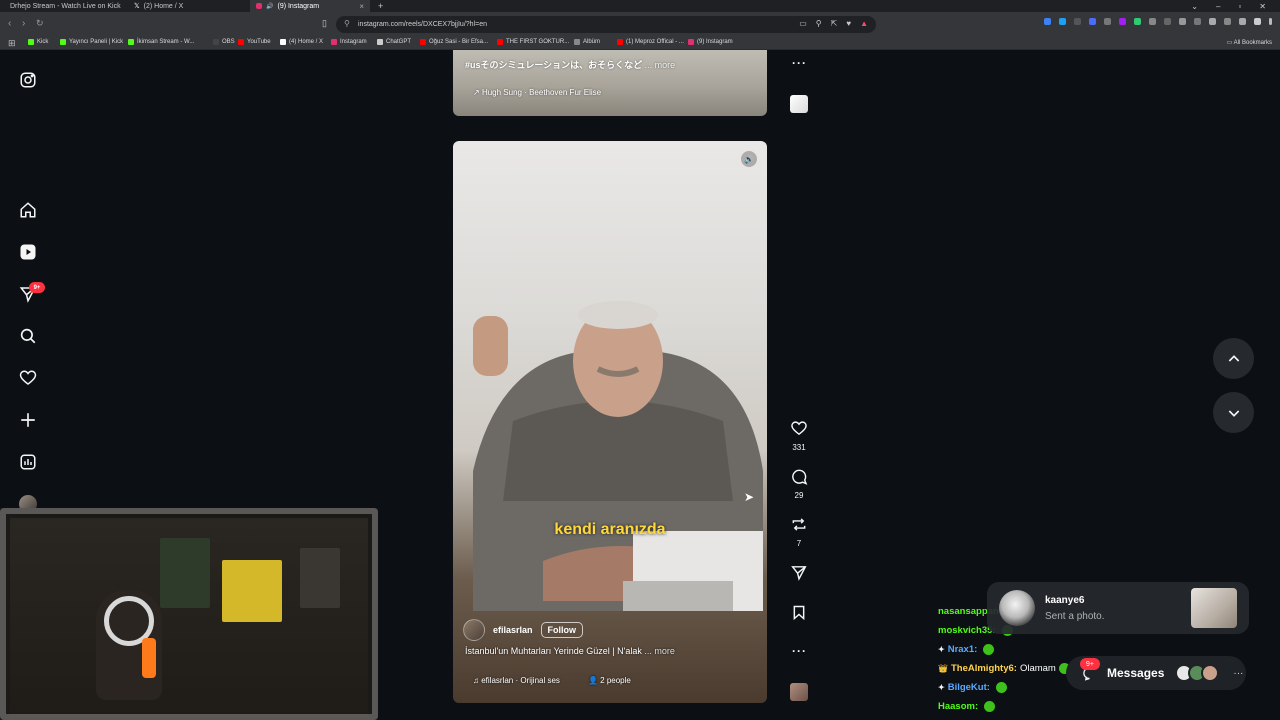 Image resolution: width=1280 pixels, height=720 pixels. Describe the element at coordinates (28, 210) in the screenshot. I see `home-icon` at that location.